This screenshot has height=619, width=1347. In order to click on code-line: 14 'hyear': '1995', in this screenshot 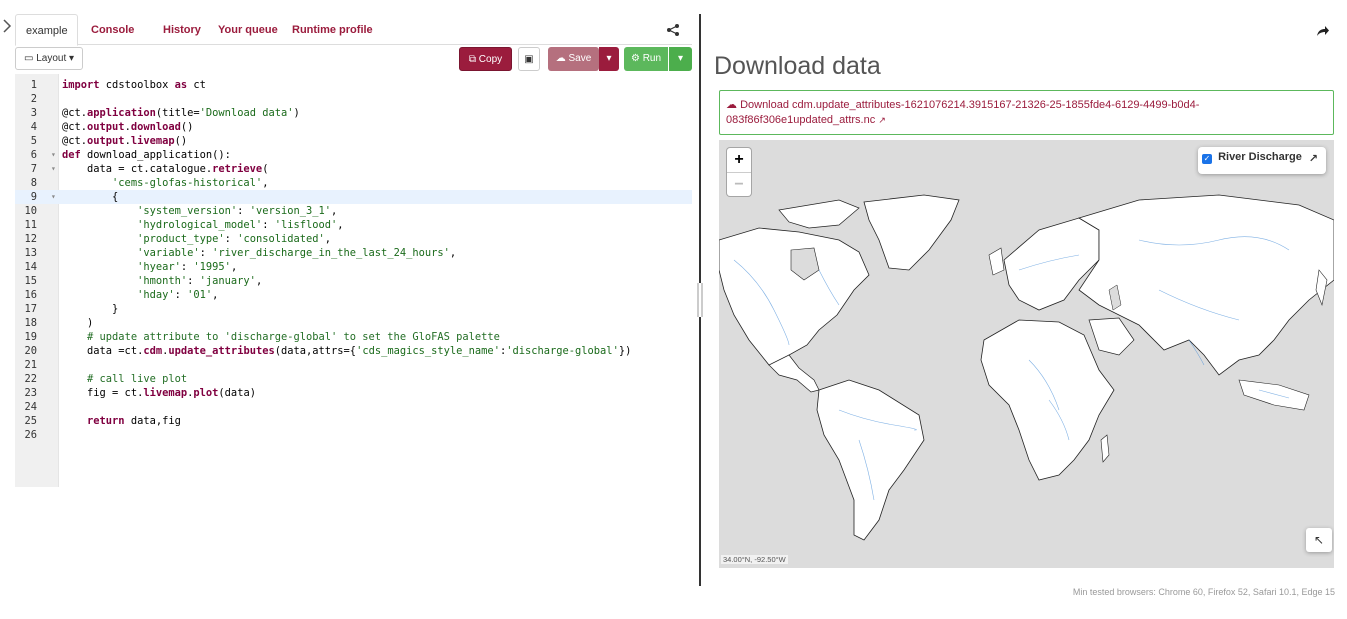, I will do `click(353, 267)`.